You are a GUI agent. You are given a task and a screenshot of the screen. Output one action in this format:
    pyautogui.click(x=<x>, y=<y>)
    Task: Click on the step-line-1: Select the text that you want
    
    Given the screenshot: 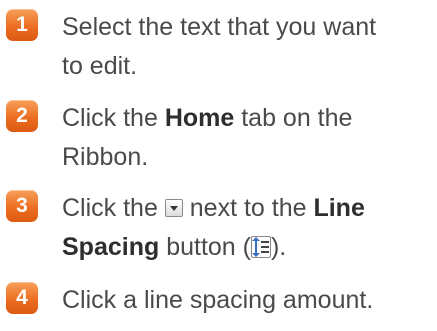 What is the action you would take?
    pyautogui.click(x=219, y=27)
    